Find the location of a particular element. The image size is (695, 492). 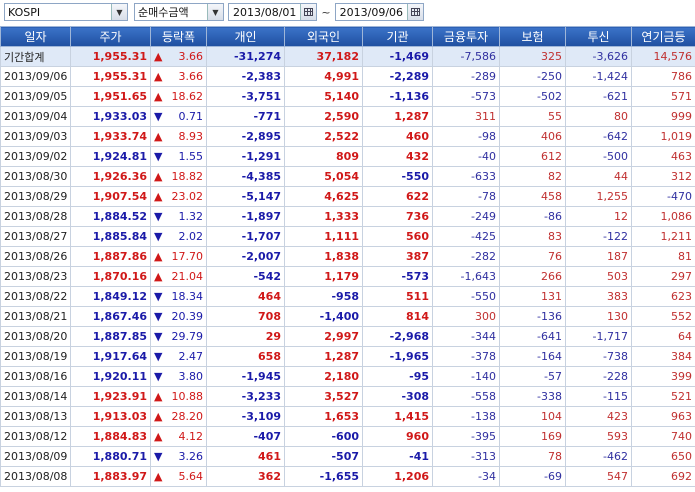

row-fin-invest: -34 is located at coordinates (466, 476).